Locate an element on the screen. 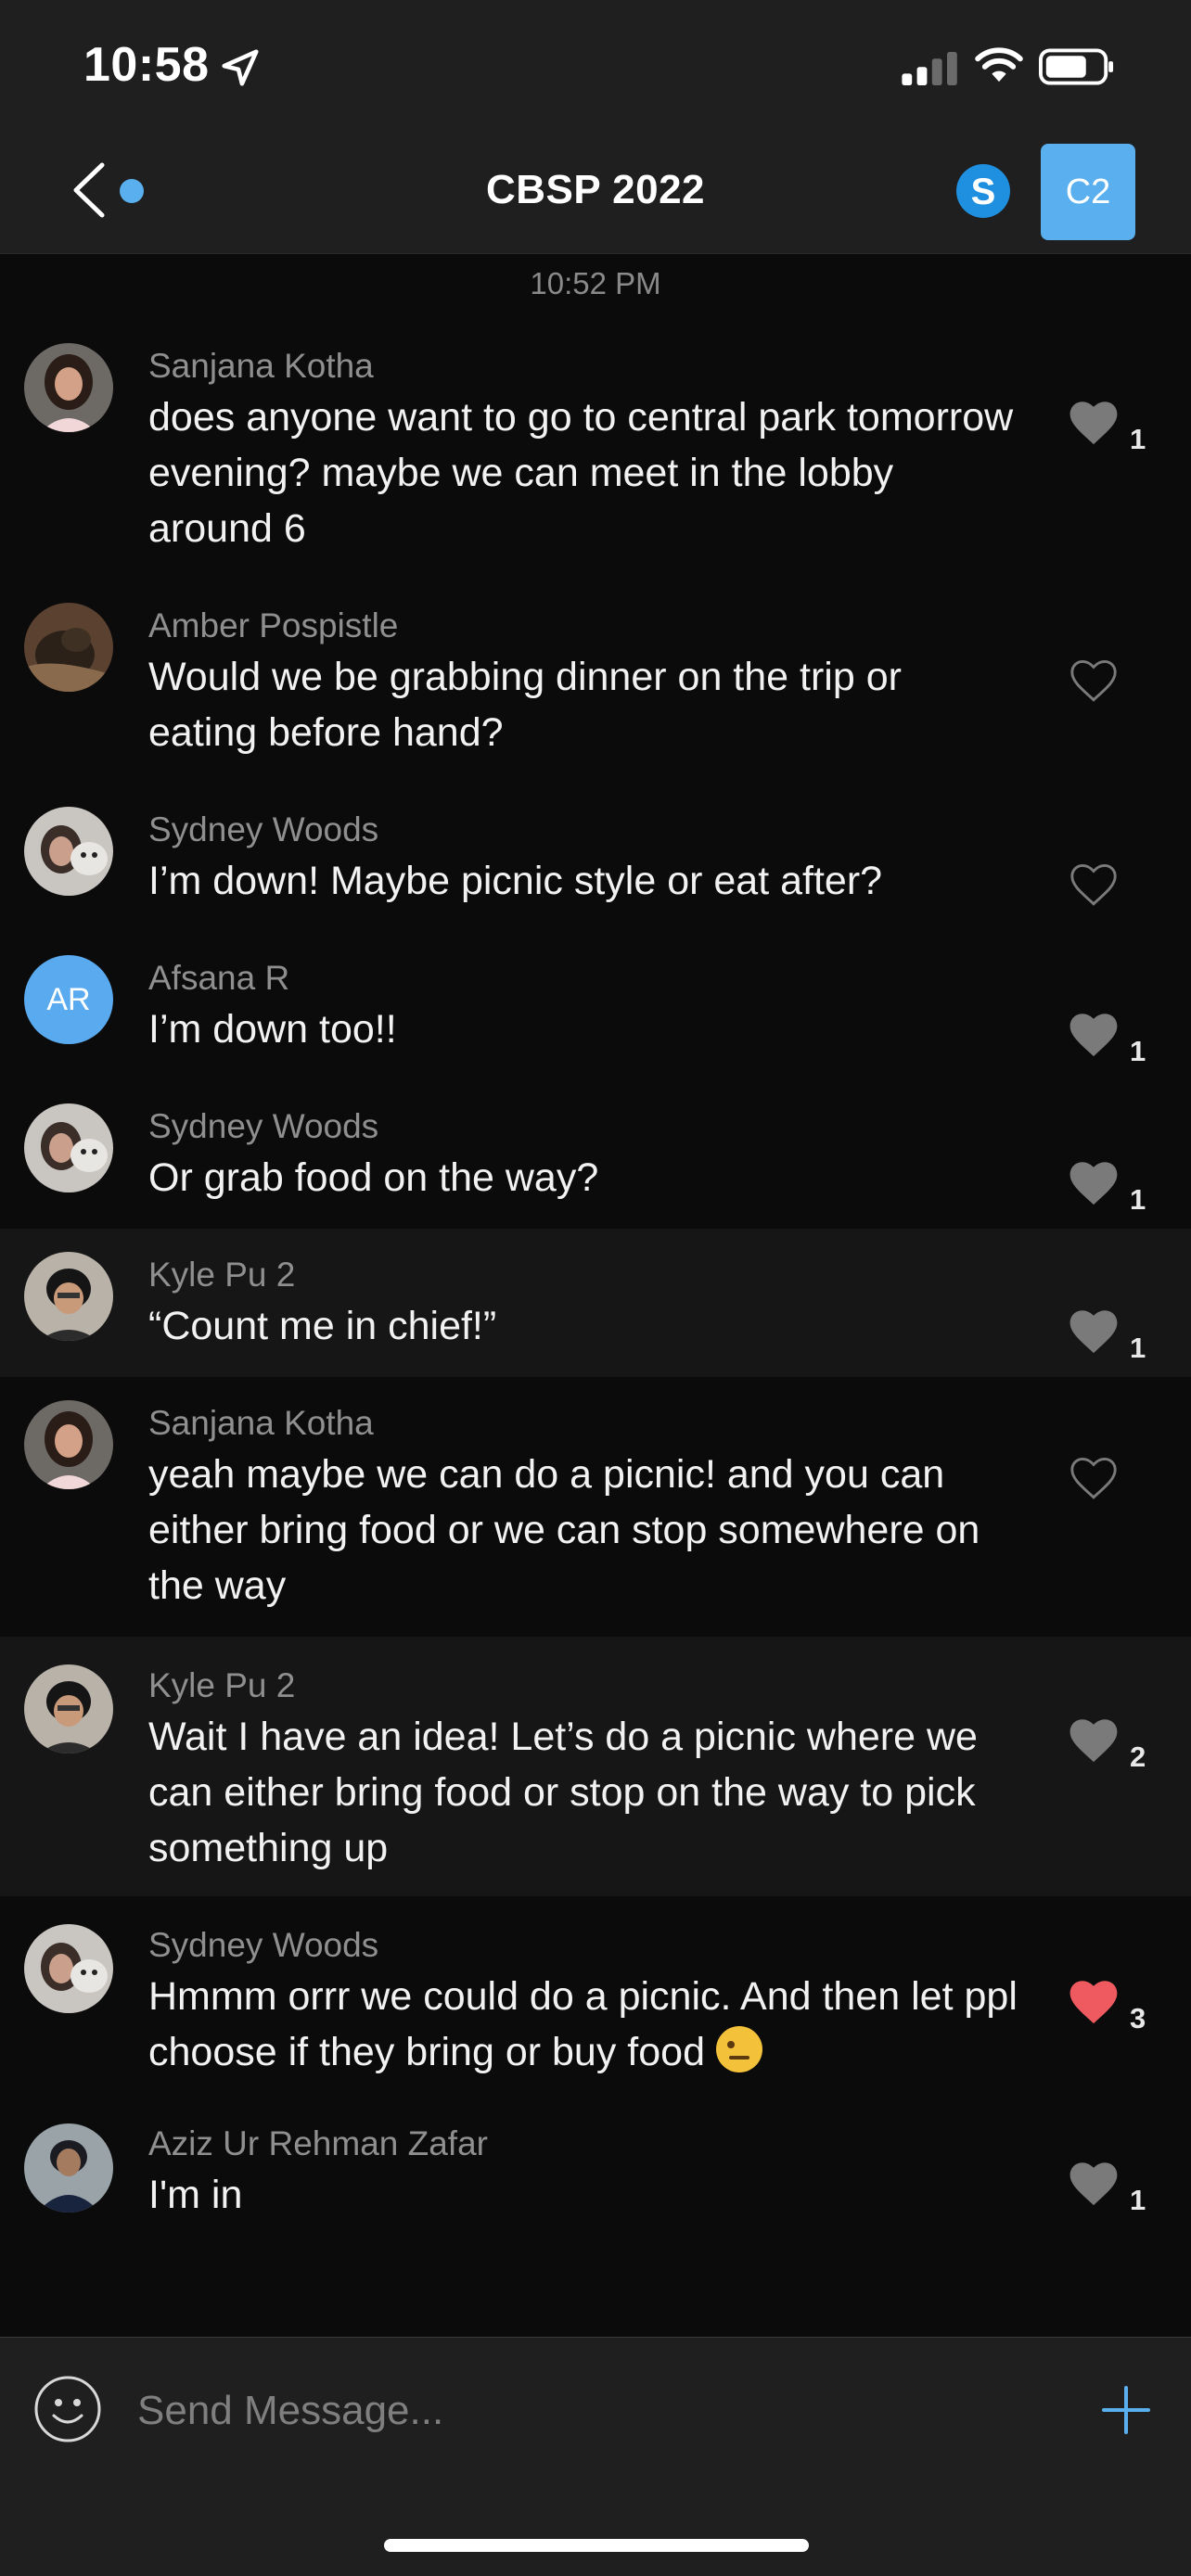 The height and width of the screenshot is (2576, 1191). message-input is located at coordinates (601, 2410).